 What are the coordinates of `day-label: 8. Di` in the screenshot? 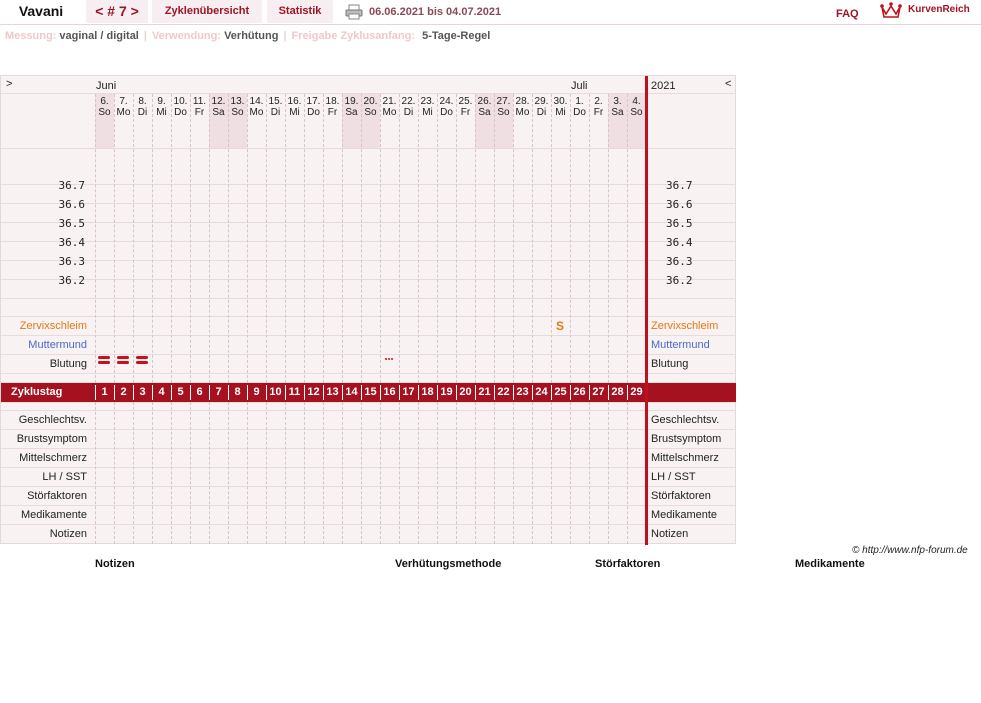 It's located at (142, 107).